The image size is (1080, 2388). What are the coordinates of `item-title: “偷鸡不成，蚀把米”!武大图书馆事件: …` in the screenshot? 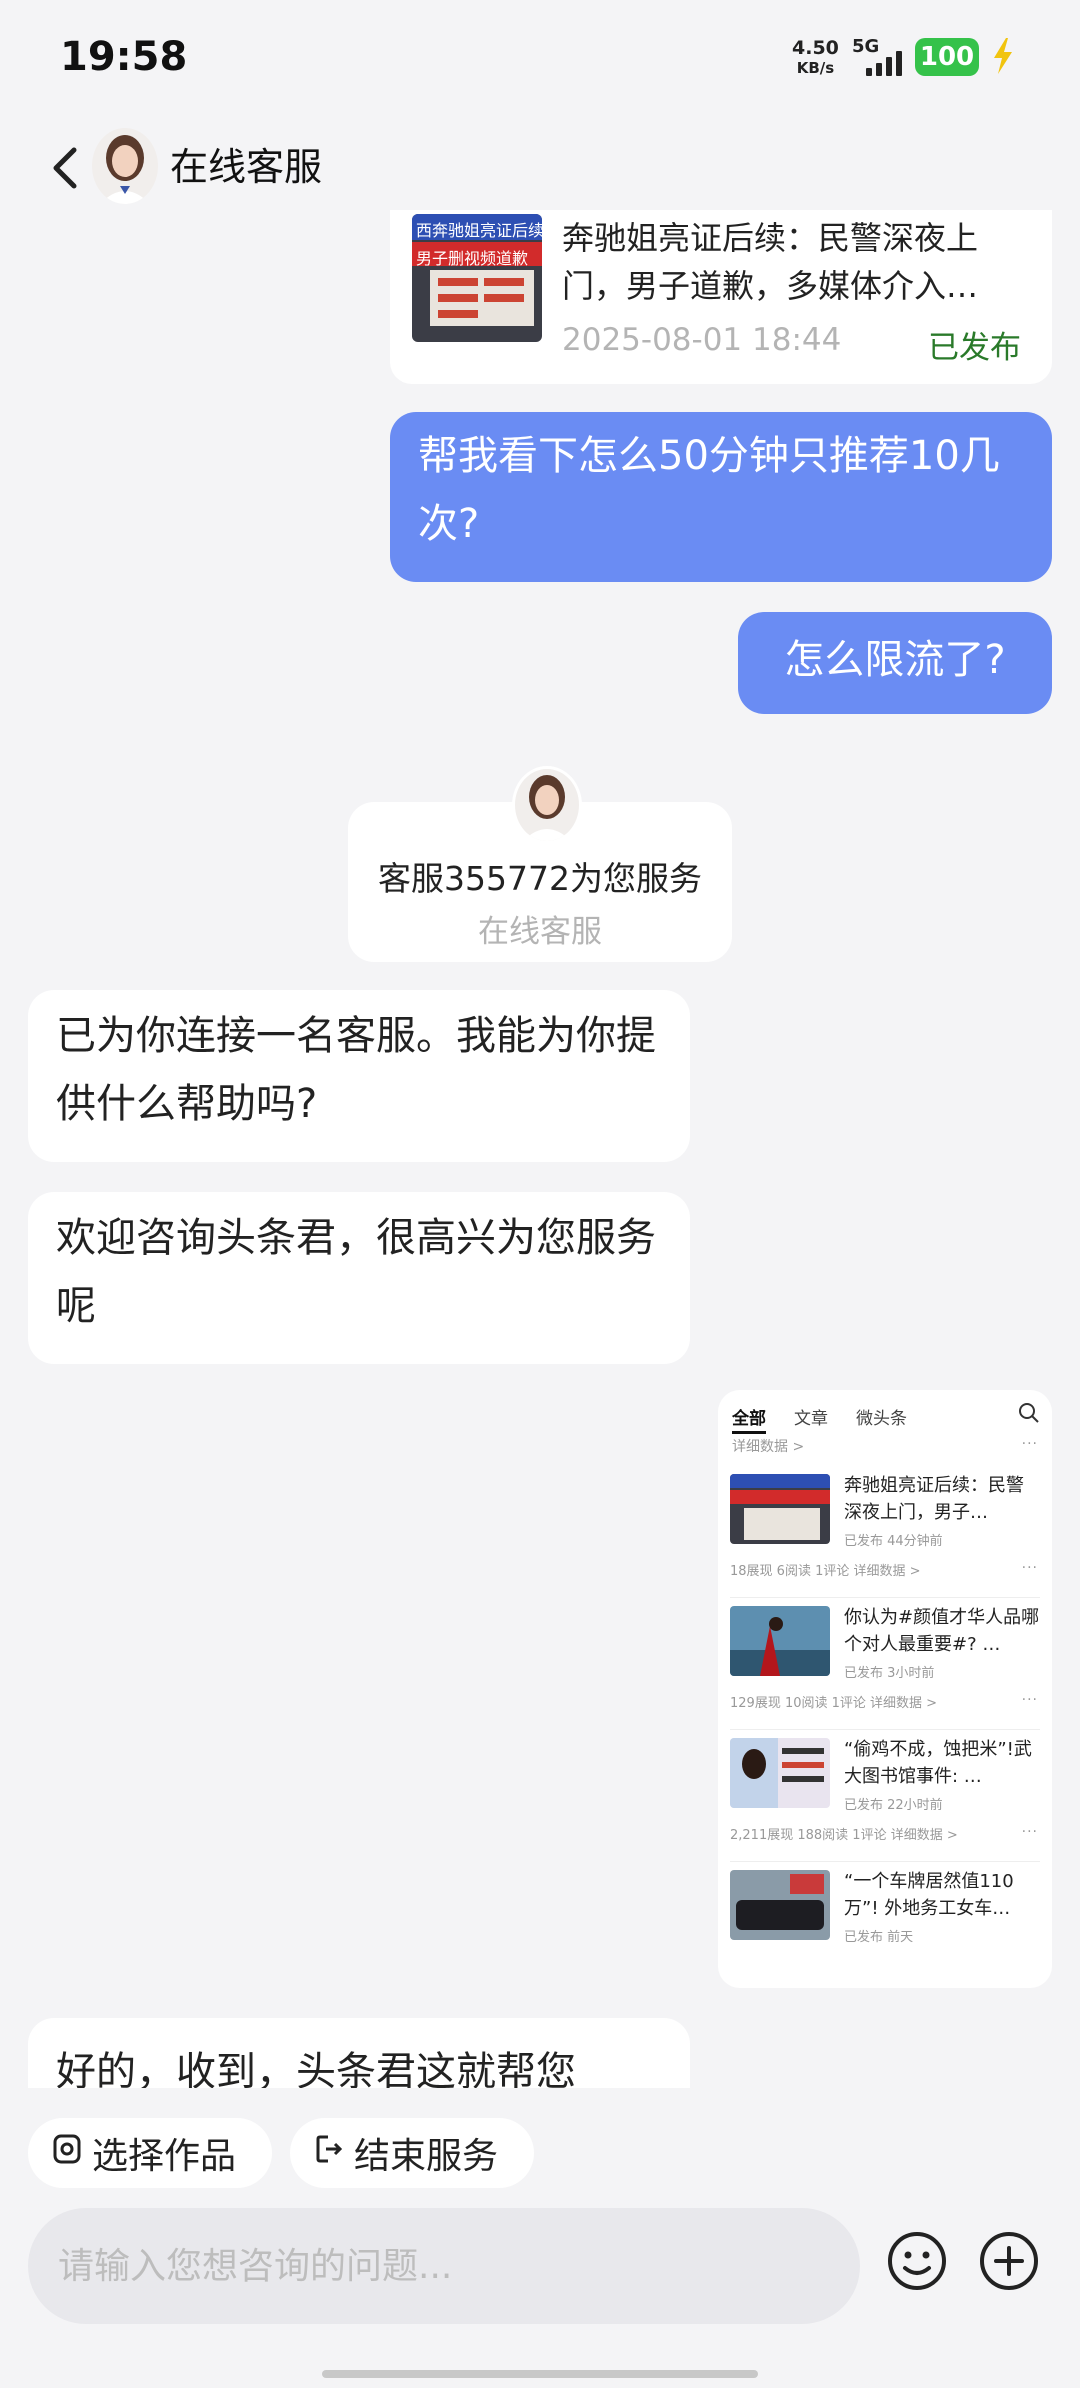 It's located at (938, 1763).